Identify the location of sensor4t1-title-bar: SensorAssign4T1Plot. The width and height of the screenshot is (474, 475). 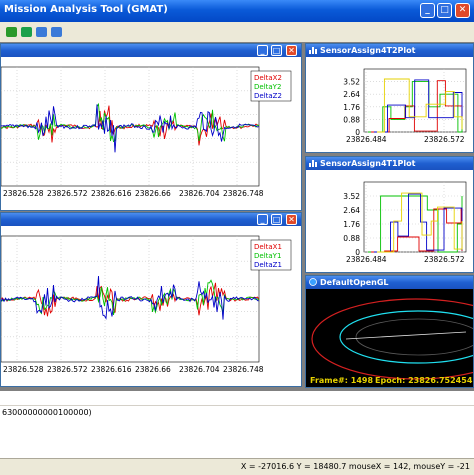
(389, 163).